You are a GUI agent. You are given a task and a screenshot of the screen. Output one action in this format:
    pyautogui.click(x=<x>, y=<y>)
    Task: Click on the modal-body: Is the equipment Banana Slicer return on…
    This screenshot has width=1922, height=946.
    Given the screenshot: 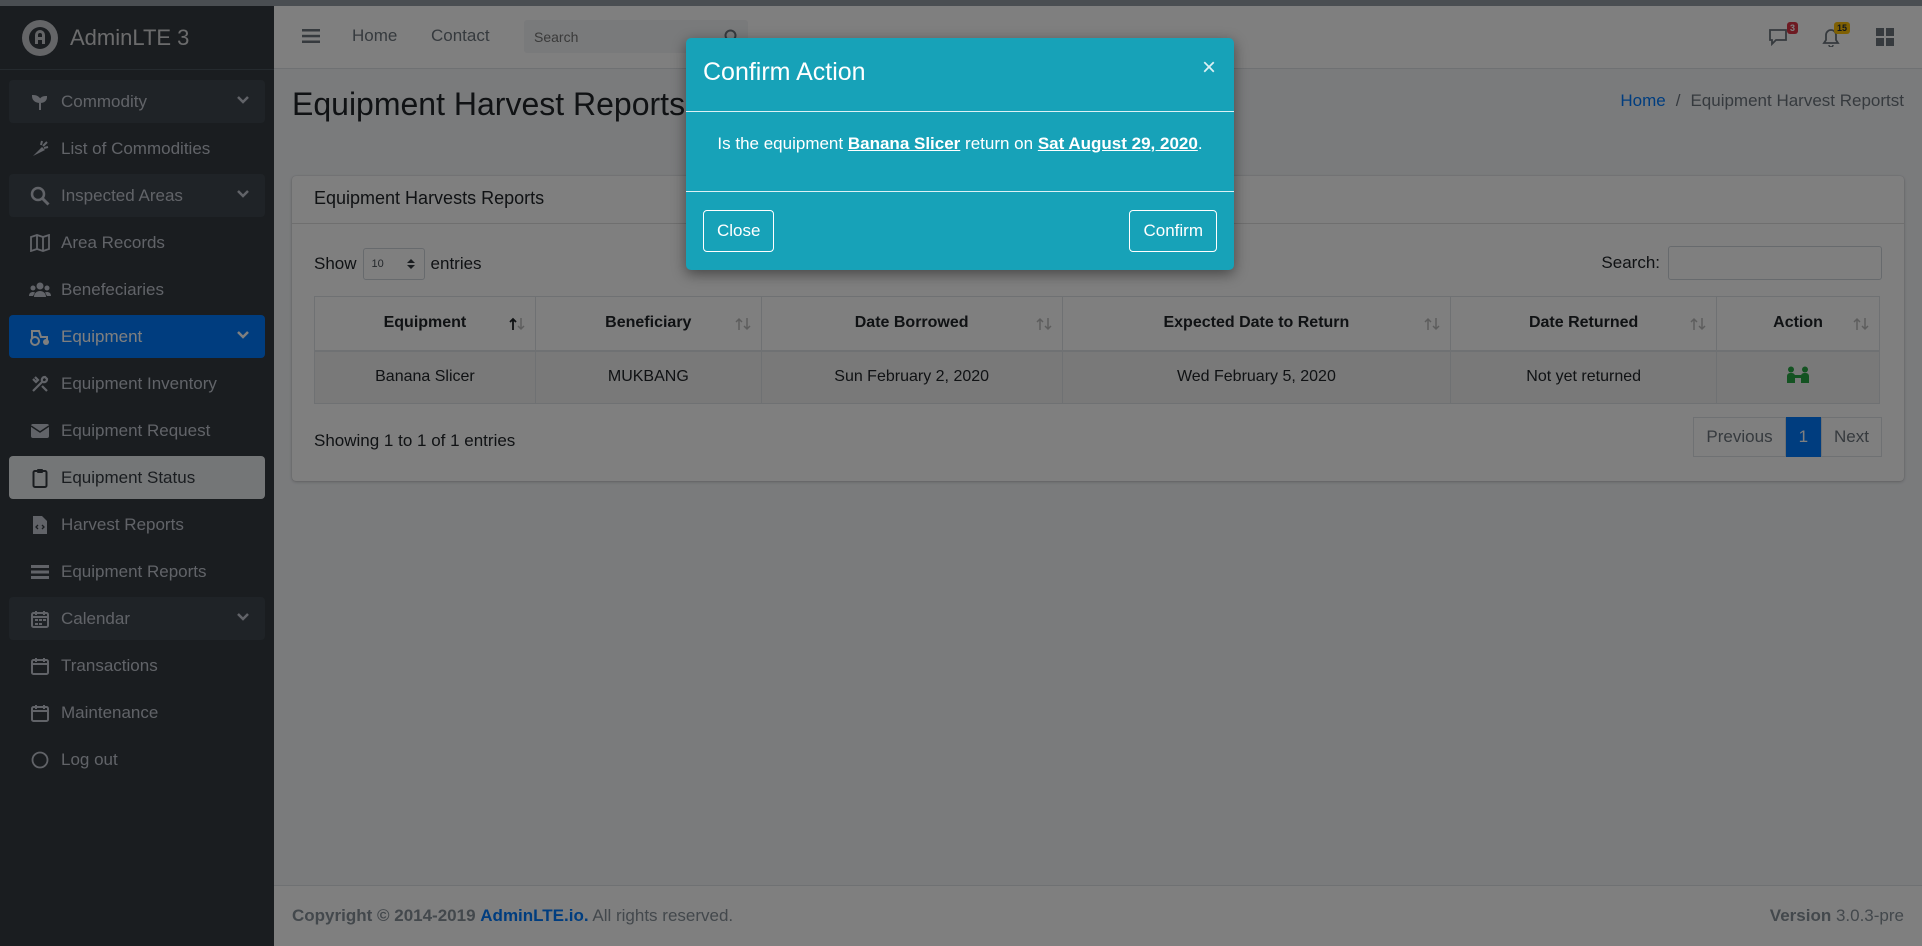 What is the action you would take?
    pyautogui.click(x=960, y=152)
    